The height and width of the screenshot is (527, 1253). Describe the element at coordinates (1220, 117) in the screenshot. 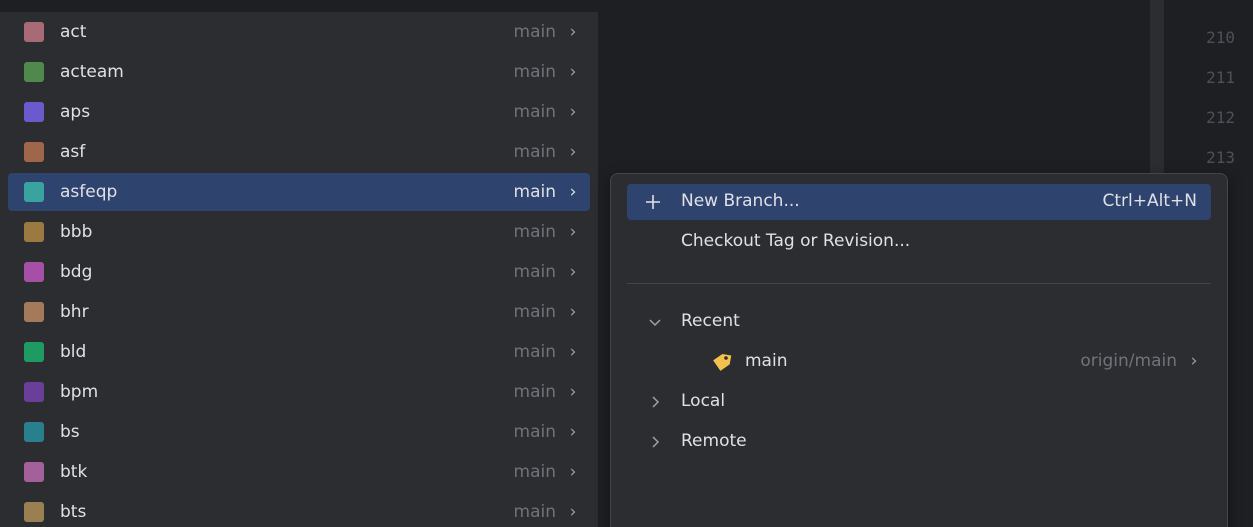

I see `line-number: 212` at that location.